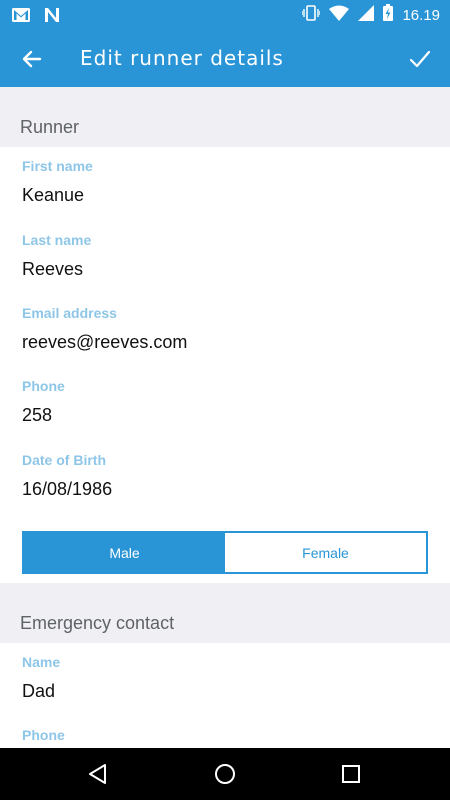 The height and width of the screenshot is (800, 450). Describe the element at coordinates (225, 117) in the screenshot. I see `runner-section-header: Runner` at that location.